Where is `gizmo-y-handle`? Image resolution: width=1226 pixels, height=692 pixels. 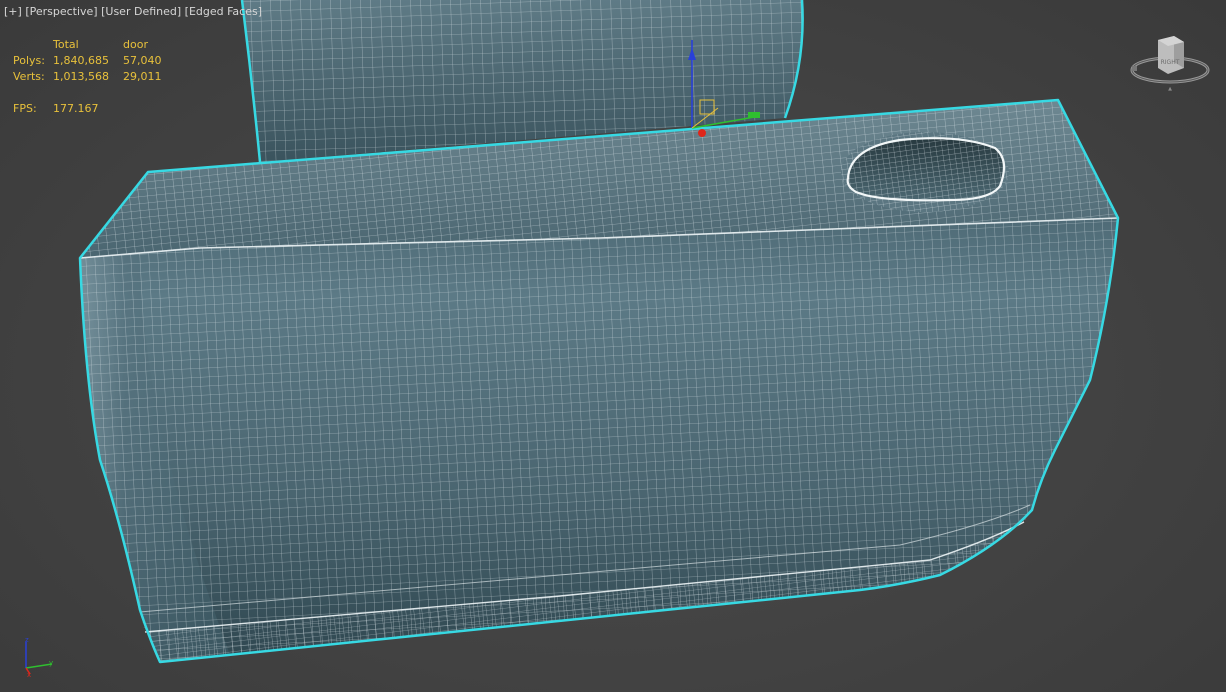
gizmo-y-handle is located at coordinates (754, 115).